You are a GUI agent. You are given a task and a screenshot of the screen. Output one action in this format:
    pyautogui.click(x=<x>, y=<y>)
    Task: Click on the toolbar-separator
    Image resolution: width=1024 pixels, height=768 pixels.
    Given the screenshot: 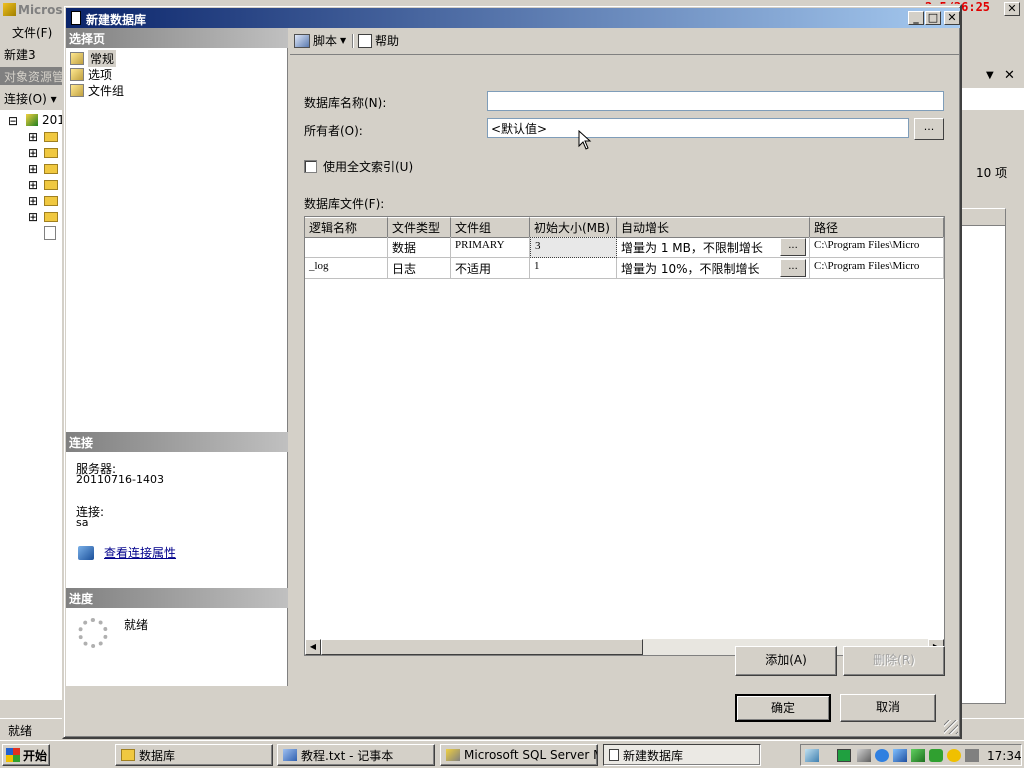 What is the action you would take?
    pyautogui.click(x=353, y=41)
    